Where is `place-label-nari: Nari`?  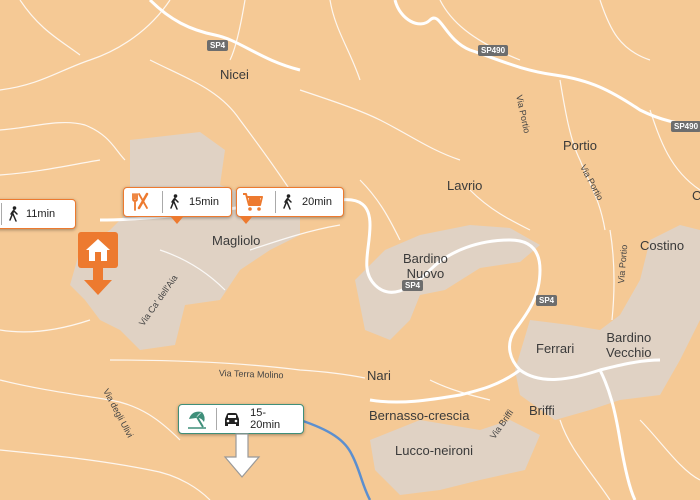 place-label-nari: Nari is located at coordinates (379, 375).